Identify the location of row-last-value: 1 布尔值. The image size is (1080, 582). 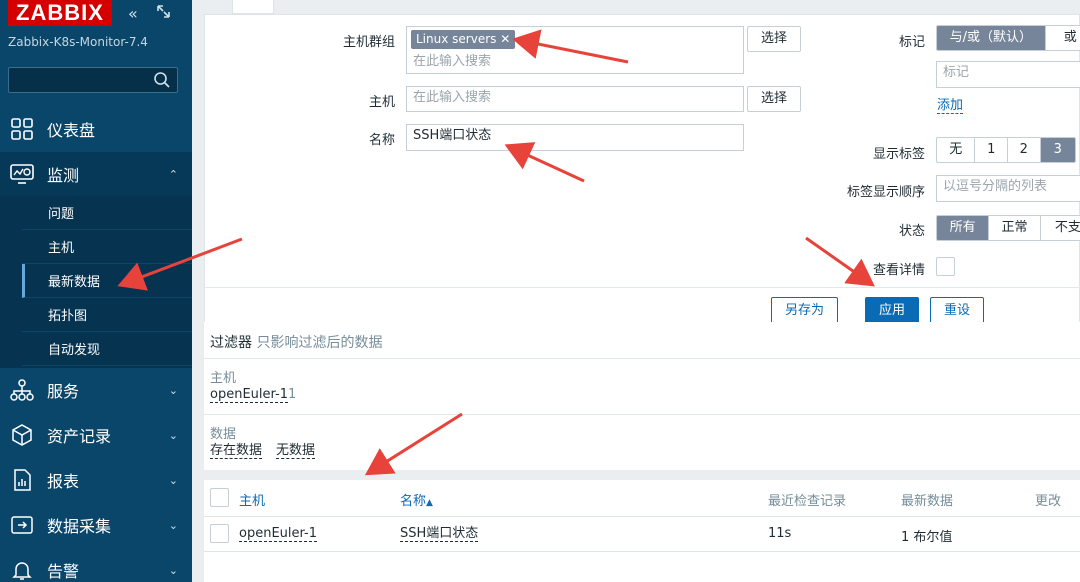
(927, 537).